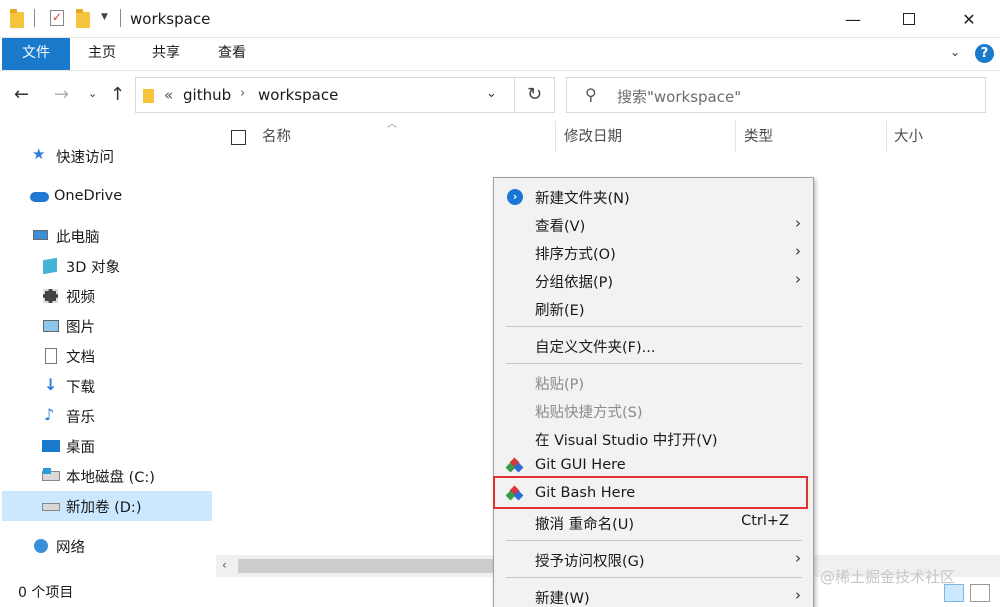 The height and width of the screenshot is (607, 1000). I want to click on sidebar-item-videos: 视频, so click(68, 296).